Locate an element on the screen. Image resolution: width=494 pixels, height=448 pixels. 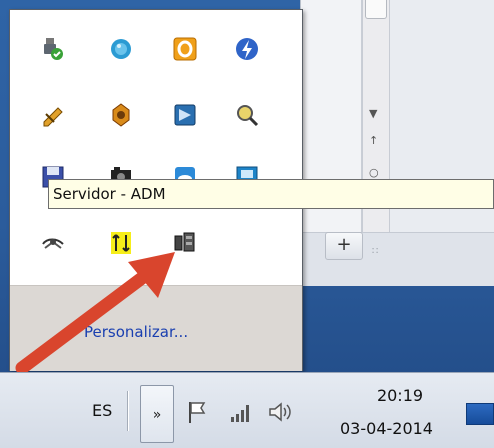
lightning-icon is located at coordinates (247, 49).